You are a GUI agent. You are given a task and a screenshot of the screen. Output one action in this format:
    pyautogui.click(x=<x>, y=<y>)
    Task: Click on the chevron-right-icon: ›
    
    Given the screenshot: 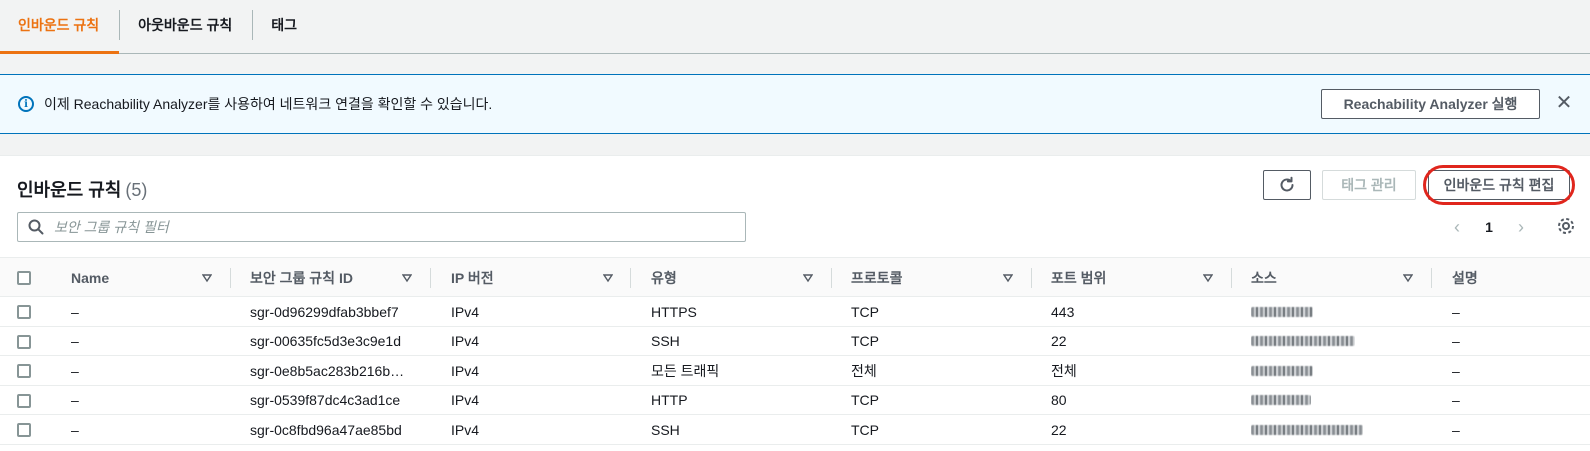 What is the action you would take?
    pyautogui.click(x=1521, y=227)
    